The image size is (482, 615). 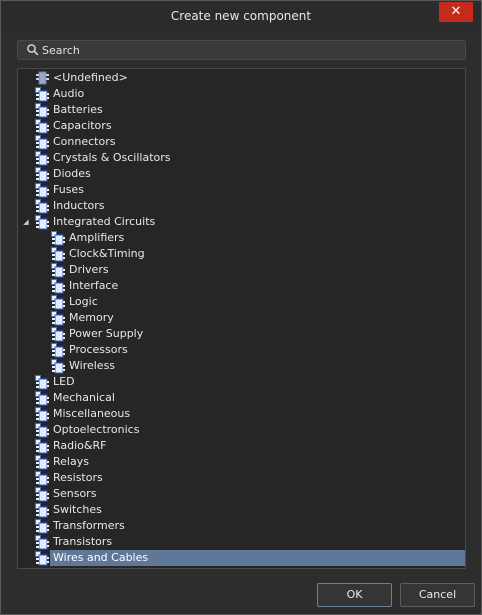 I want to click on tree-item-label: Crystals & Oscillators, so click(x=112, y=157).